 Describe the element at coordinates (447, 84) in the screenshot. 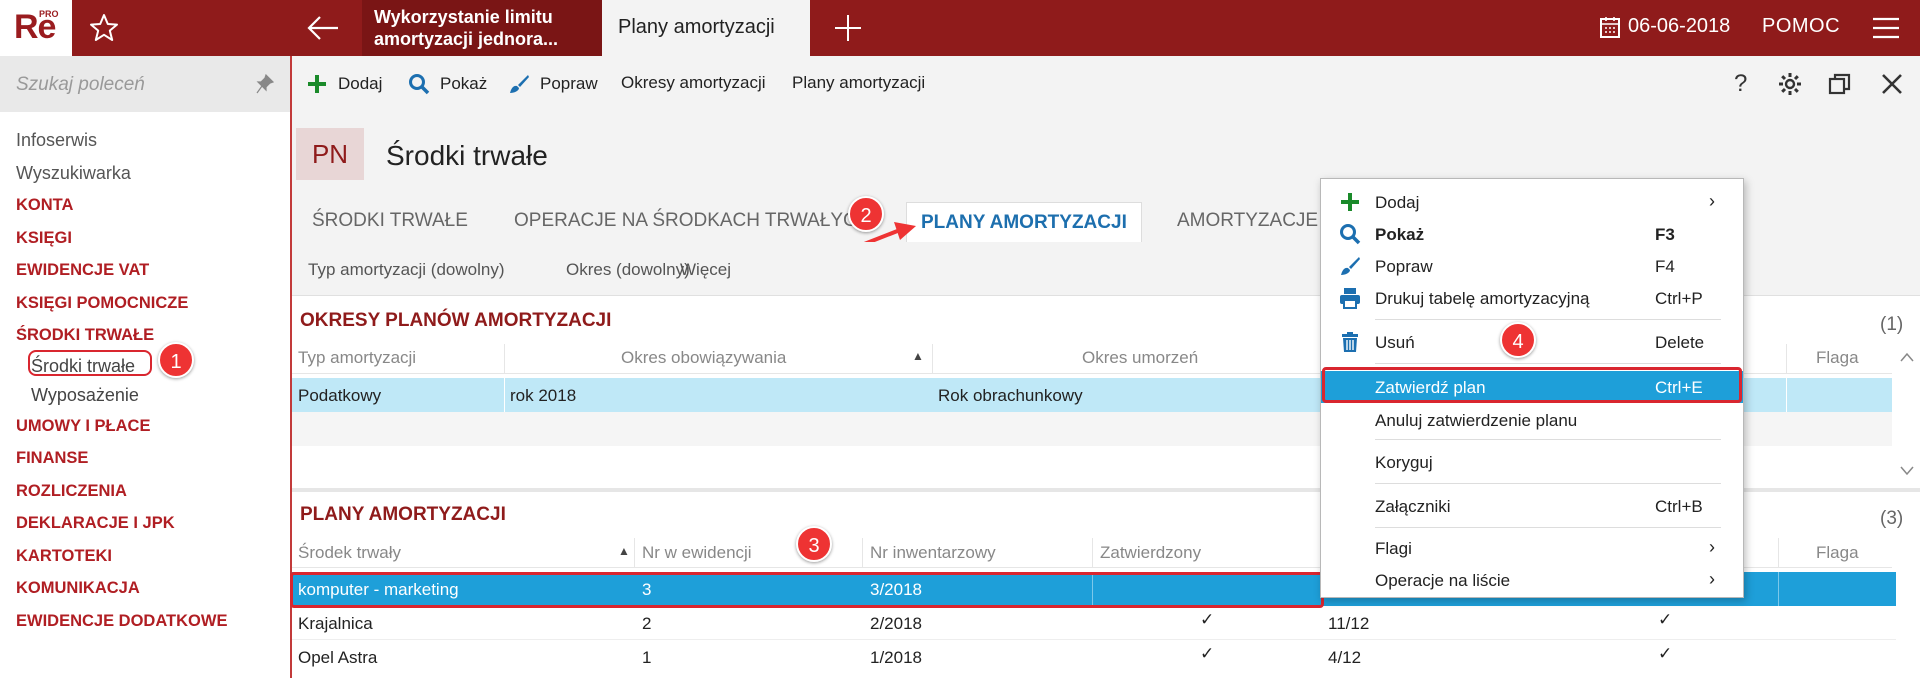

I see `show-button: Pokaż` at that location.